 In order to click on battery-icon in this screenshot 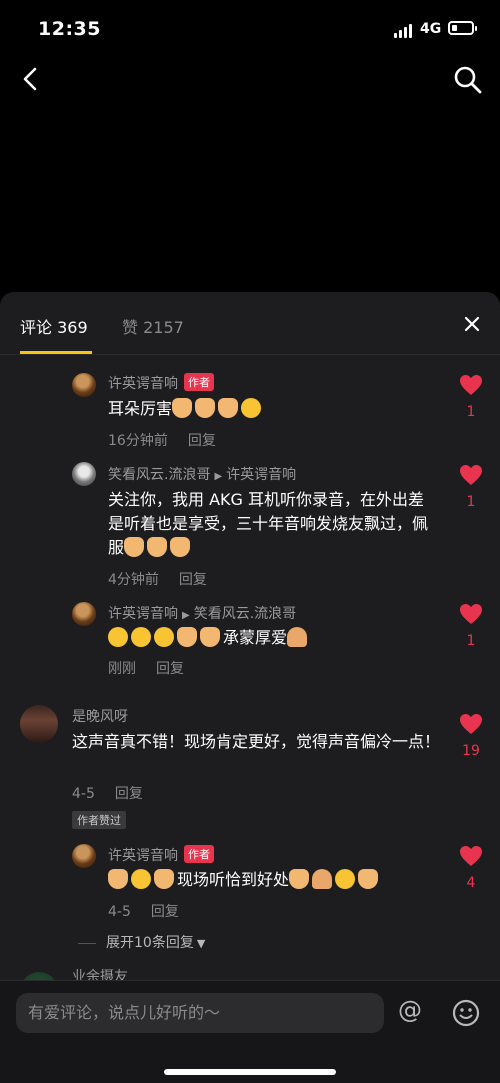, I will do `click(462, 28)`.